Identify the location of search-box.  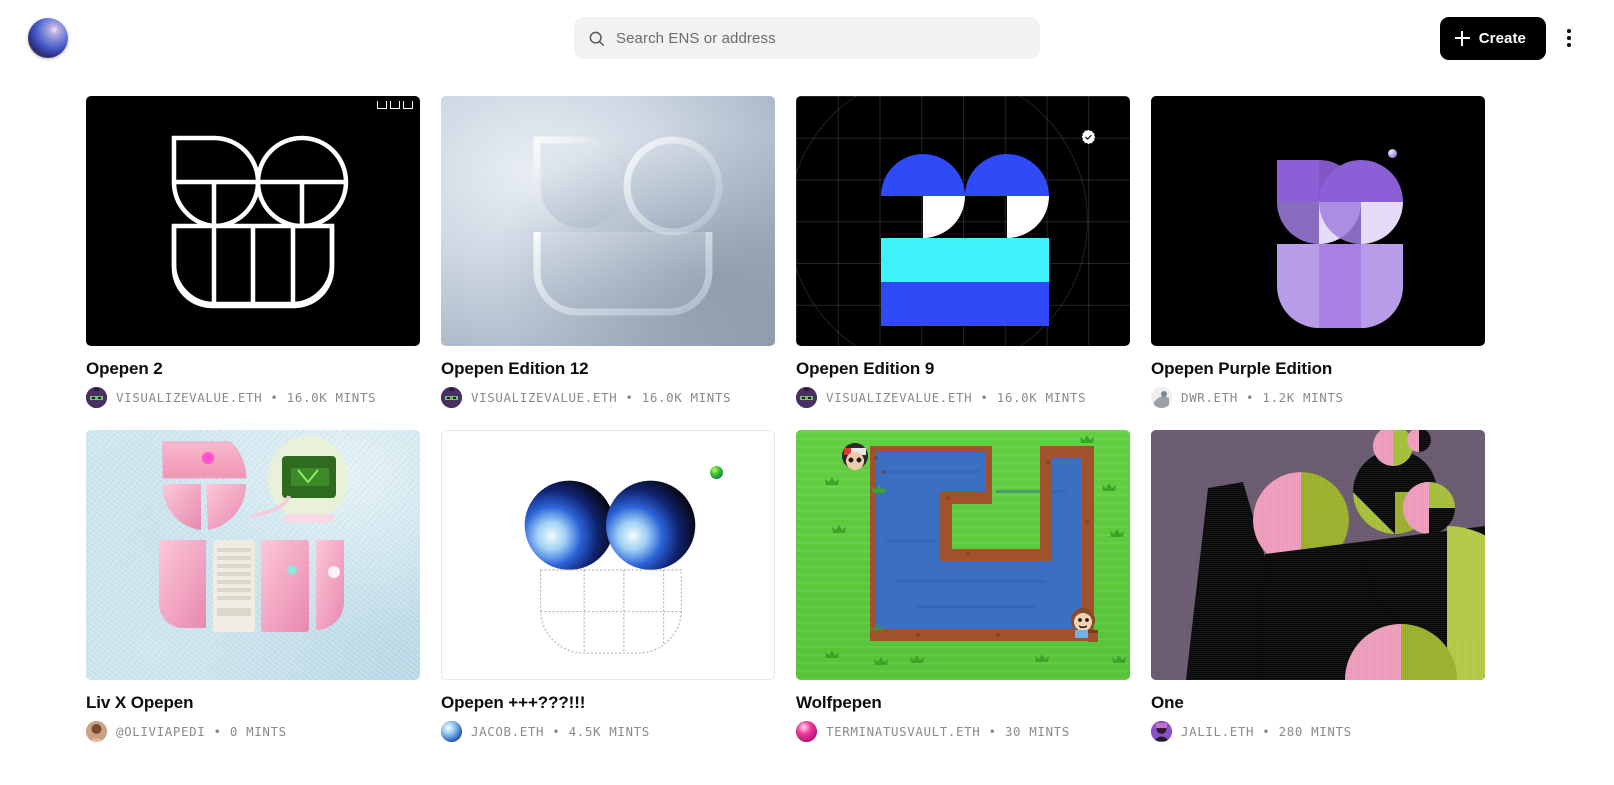
(807, 38).